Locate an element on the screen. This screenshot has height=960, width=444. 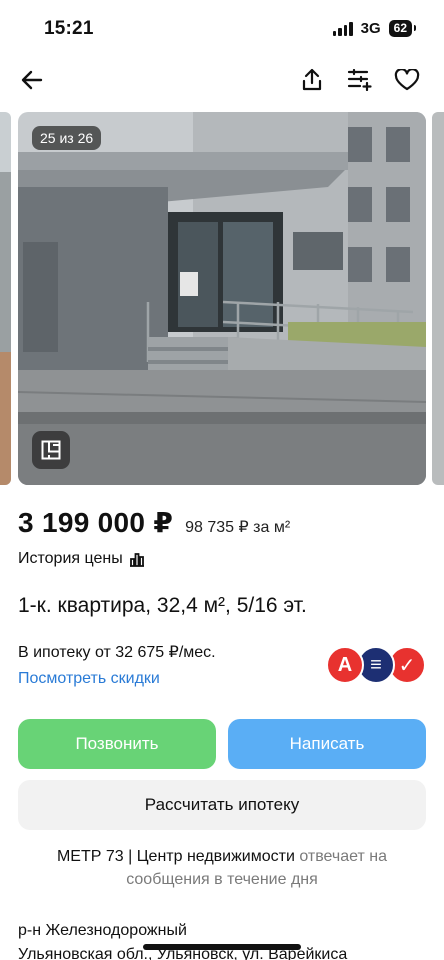
floor-plan-icon is located at coordinates (51, 450).